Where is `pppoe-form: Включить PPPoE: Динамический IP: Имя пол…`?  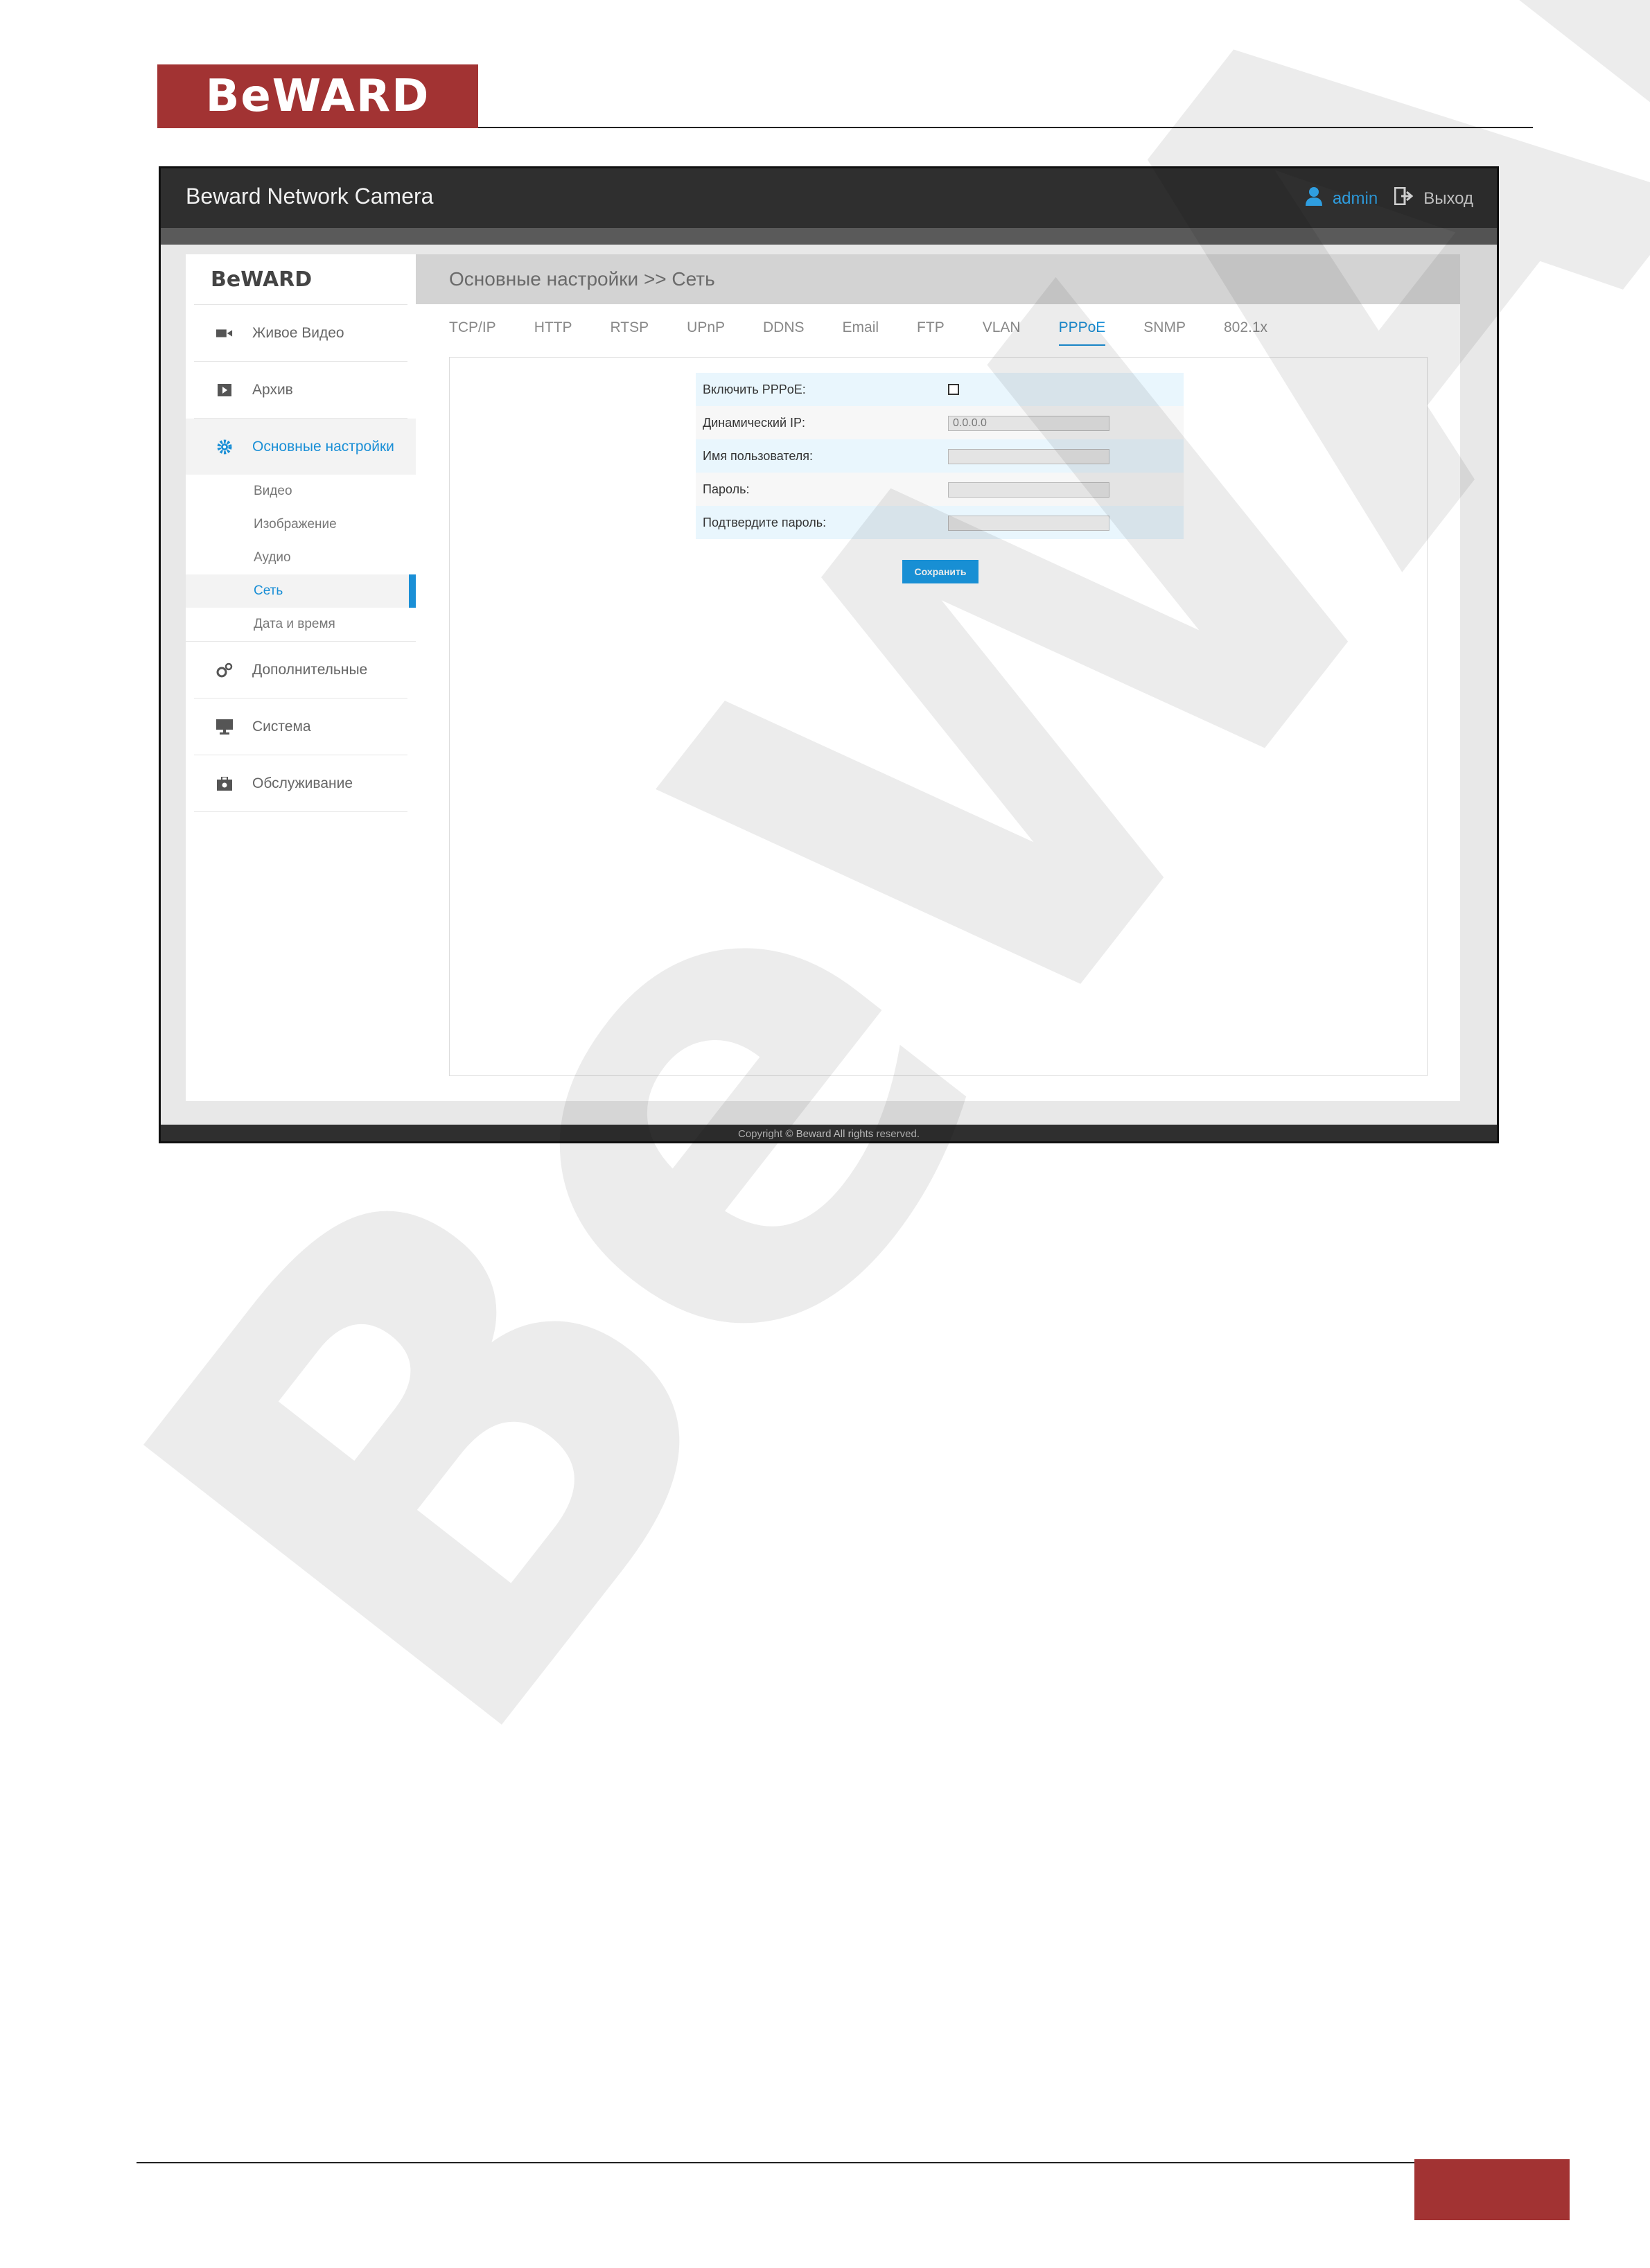 pppoe-form: Включить PPPoE: Динамический IP: Имя пол… is located at coordinates (940, 456).